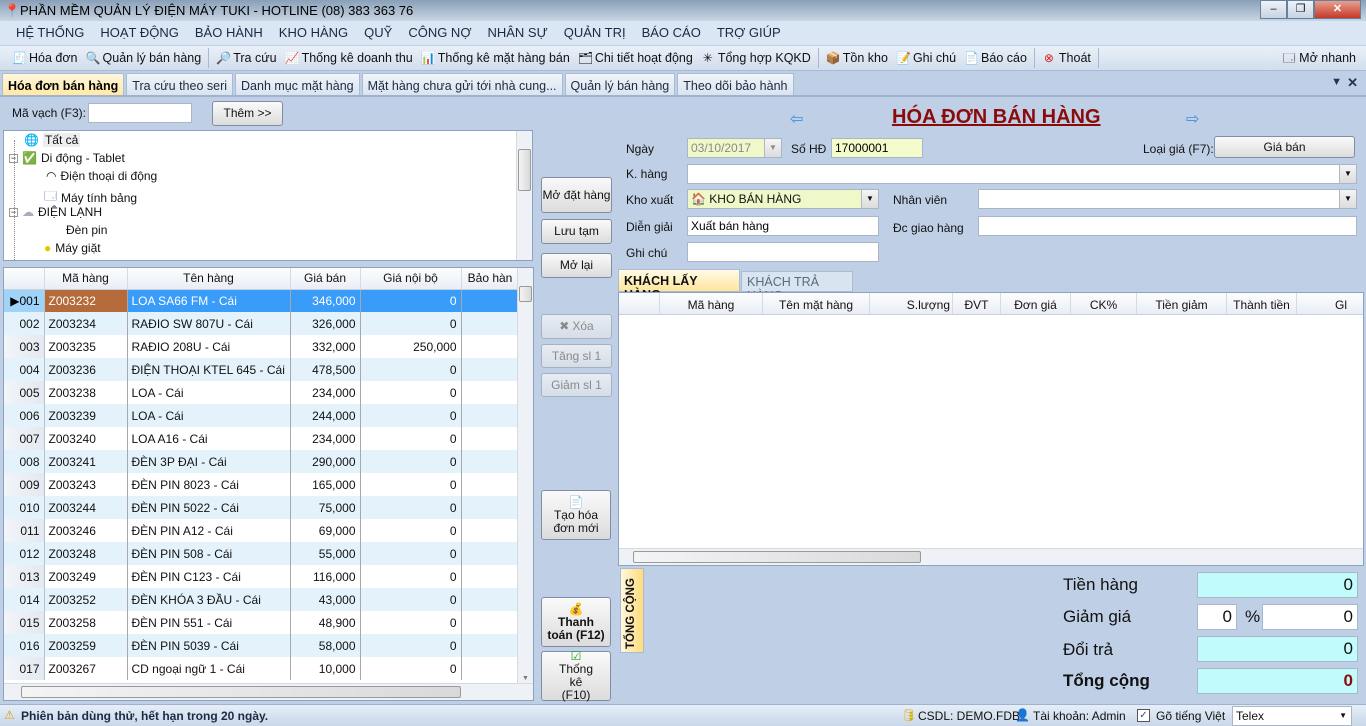  I want to click on table-row: 007 Z003240 LOA A16 - Cái 234,000 0, so click(262, 438).